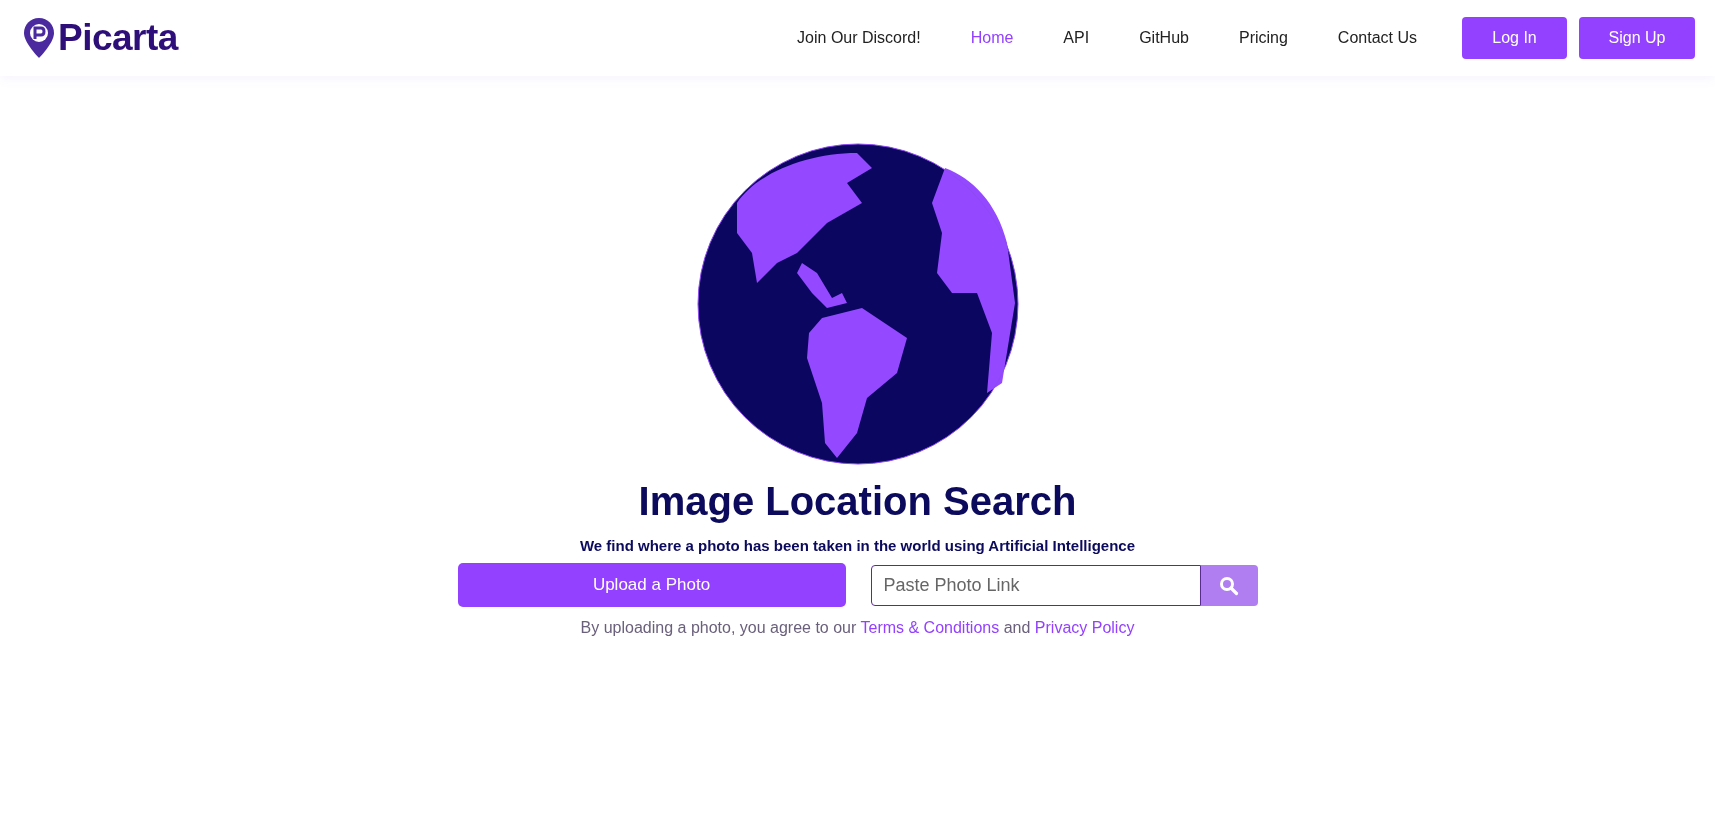  What do you see at coordinates (1637, 38) in the screenshot?
I see `signup-button: Sign Up` at bounding box center [1637, 38].